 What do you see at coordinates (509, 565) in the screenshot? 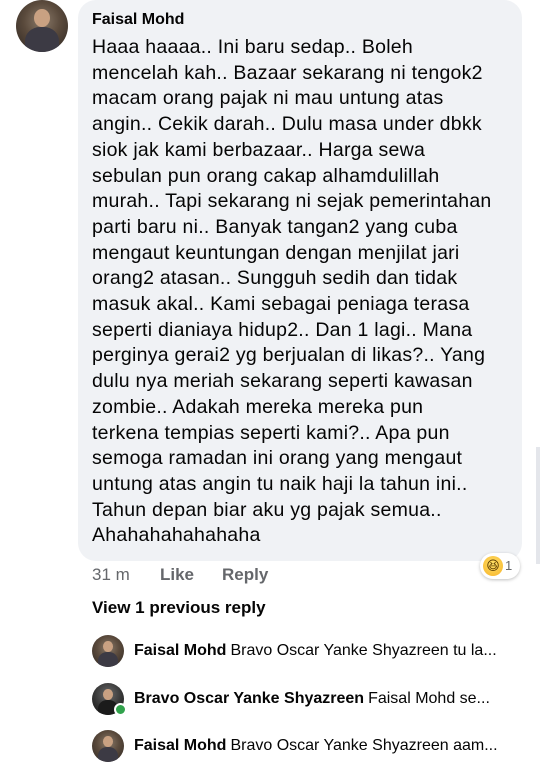
I see `reaction-count: 1` at bounding box center [509, 565].